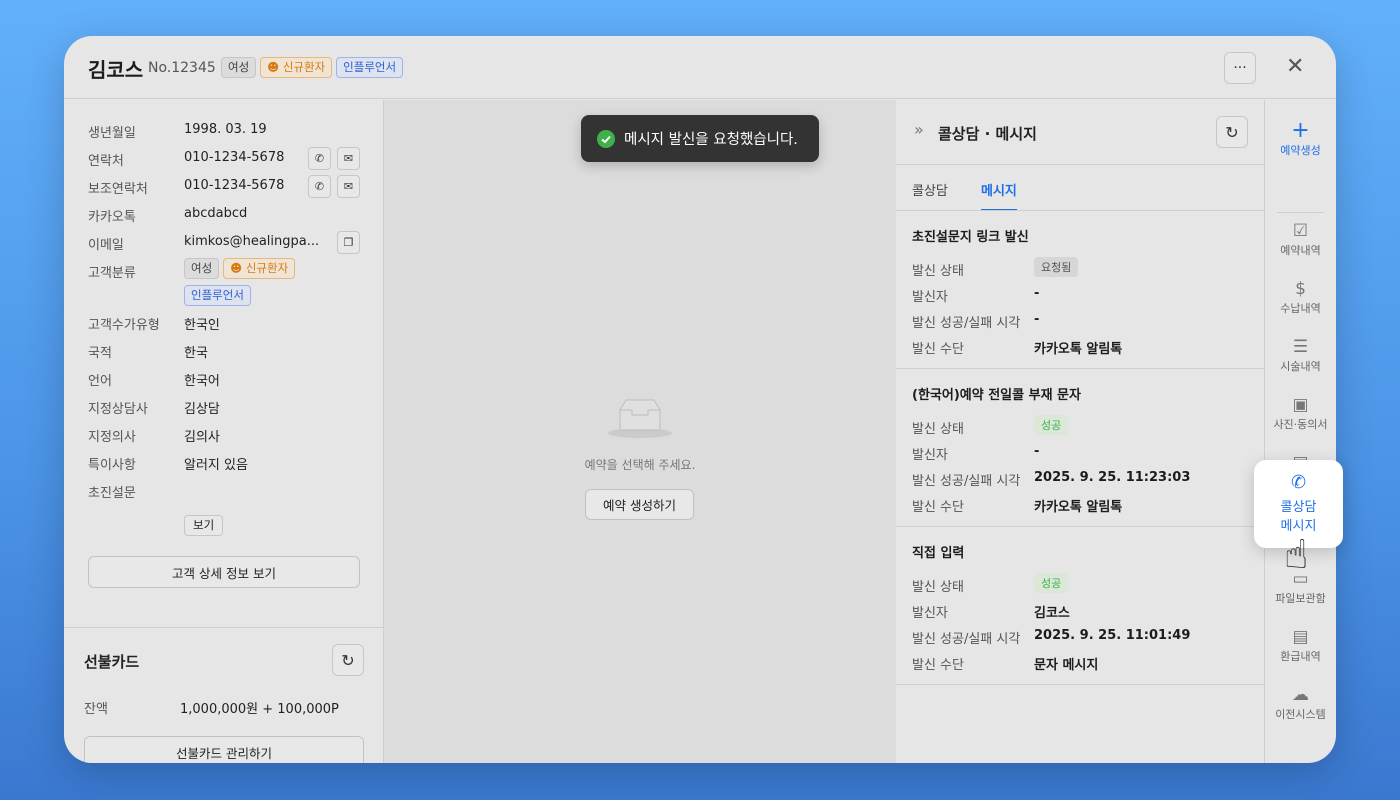  What do you see at coordinates (224, 749) in the screenshot?
I see `prepaid-manage-button: 선불카드 관리하기` at bounding box center [224, 749].